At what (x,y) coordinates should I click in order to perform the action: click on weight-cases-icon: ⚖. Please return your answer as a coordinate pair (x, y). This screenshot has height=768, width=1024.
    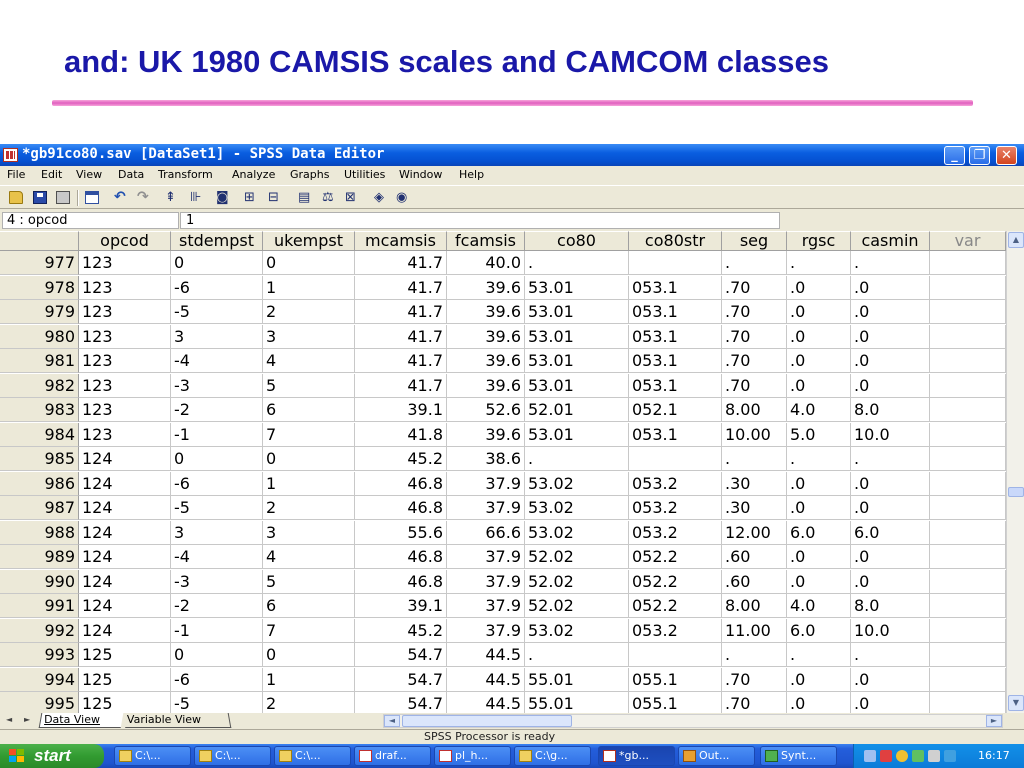
    Looking at the image, I should click on (329, 197).